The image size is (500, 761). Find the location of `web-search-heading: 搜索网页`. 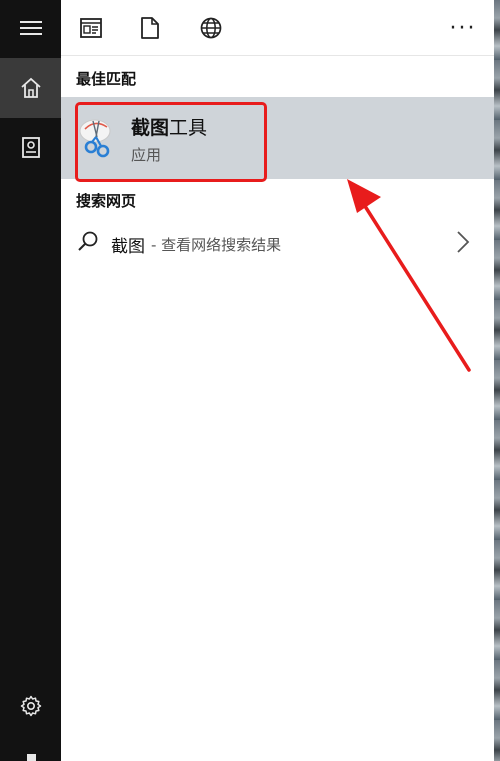

web-search-heading: 搜索网页 is located at coordinates (106, 201).